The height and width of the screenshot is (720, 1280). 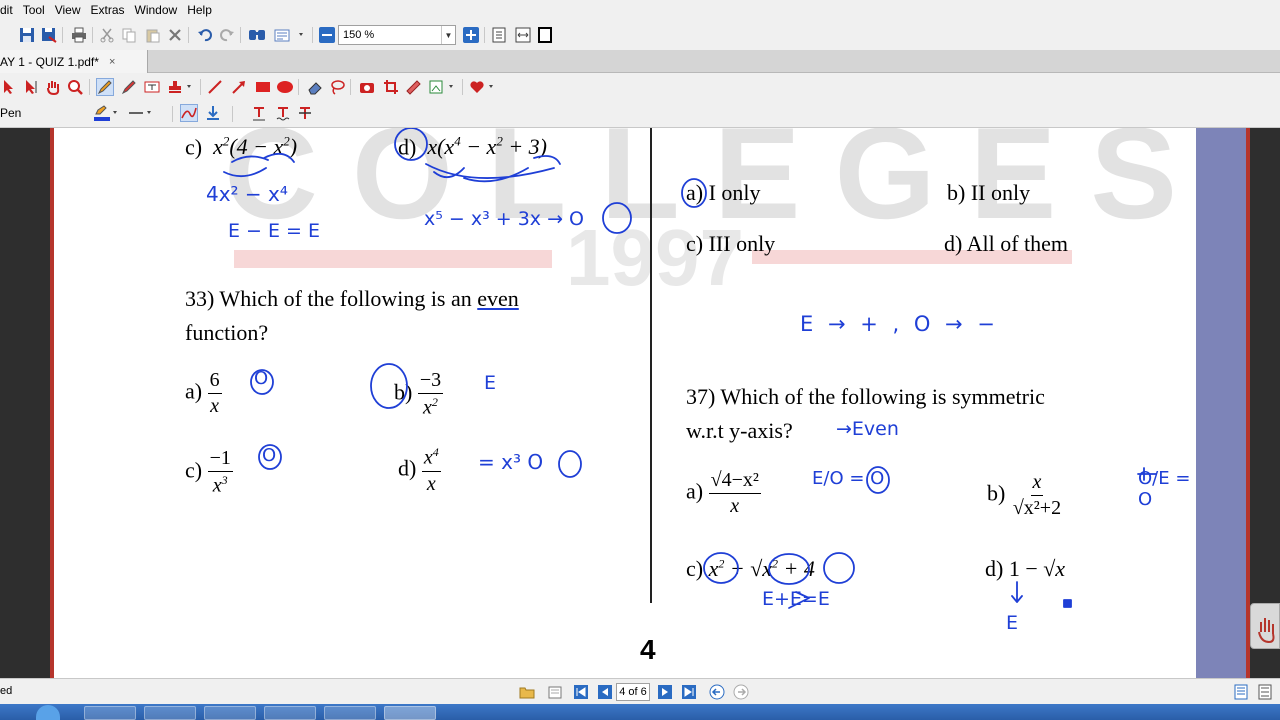 What do you see at coordinates (263, 87) in the screenshot?
I see `rectangle-tool-icon` at bounding box center [263, 87].